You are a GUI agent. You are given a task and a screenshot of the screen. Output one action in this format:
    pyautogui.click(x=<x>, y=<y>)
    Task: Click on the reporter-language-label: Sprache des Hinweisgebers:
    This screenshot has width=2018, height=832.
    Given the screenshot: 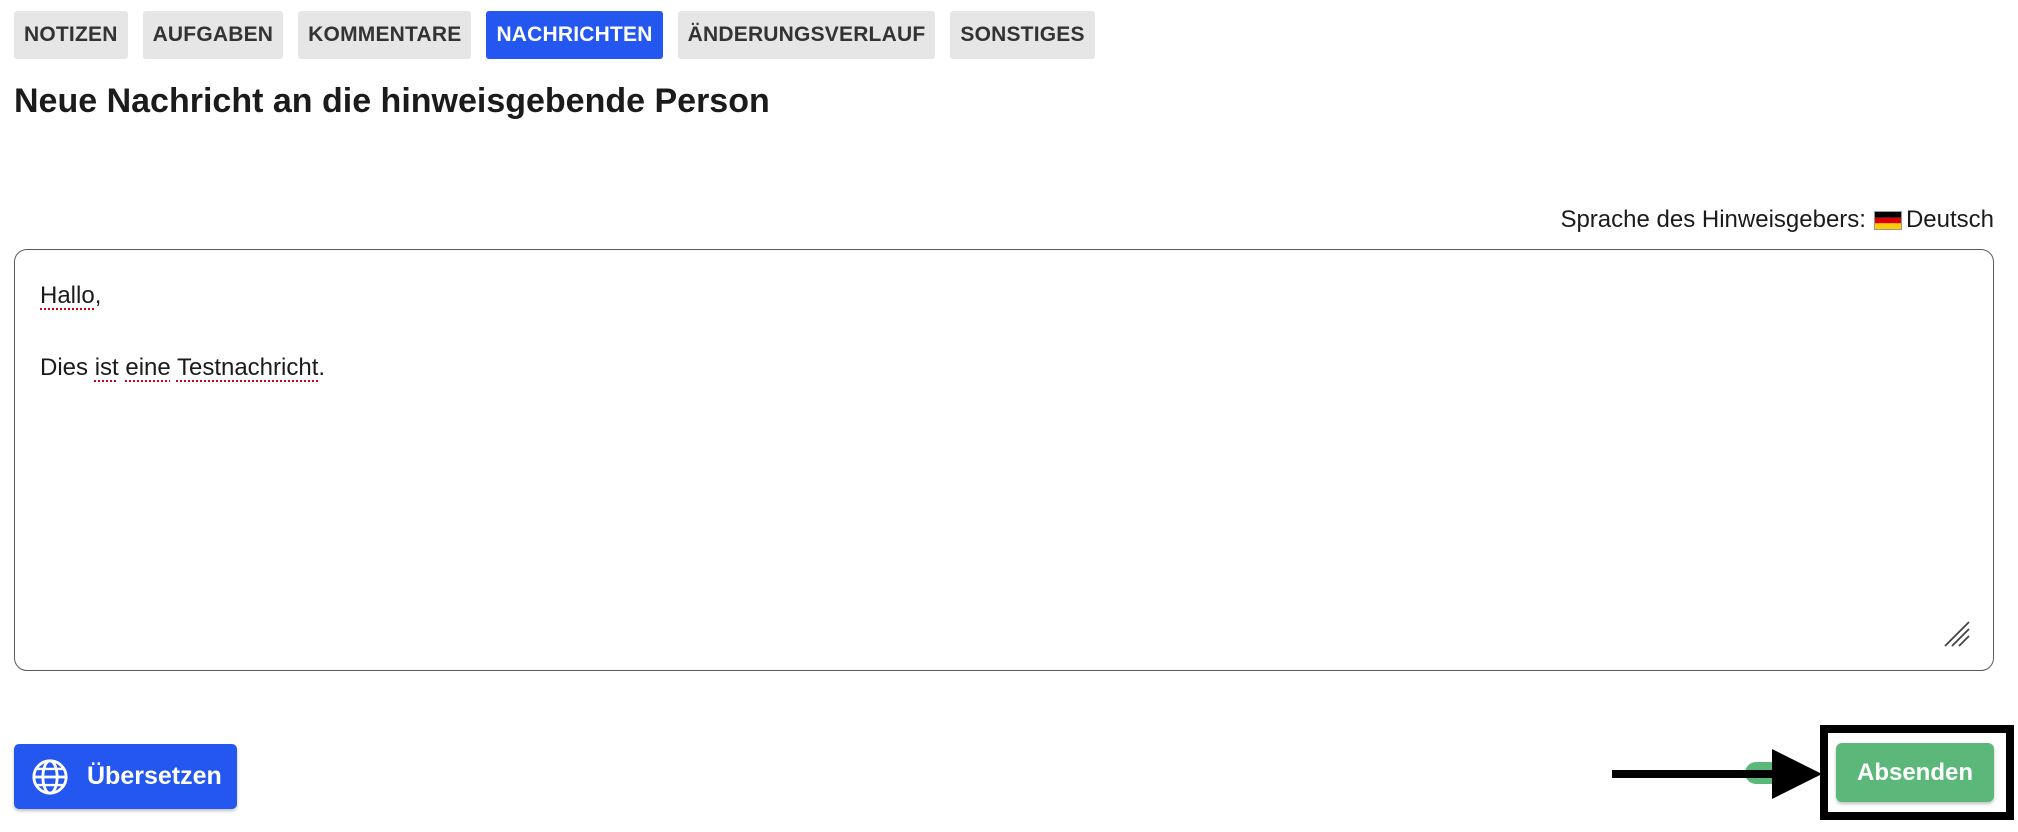 What is the action you would take?
    pyautogui.click(x=1713, y=219)
    